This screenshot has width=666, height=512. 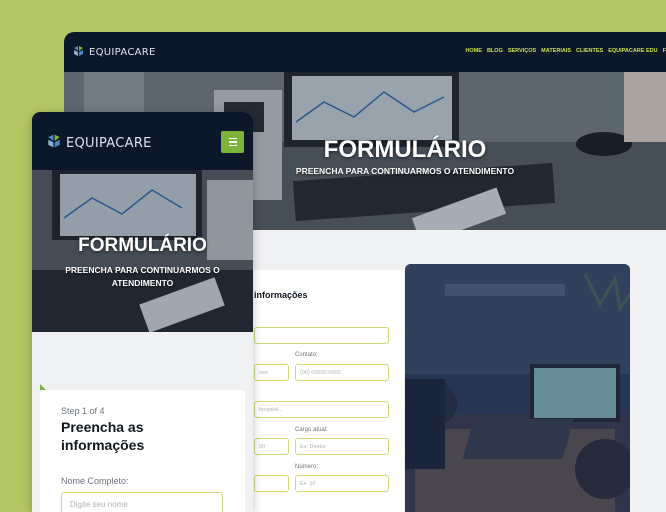 What do you see at coordinates (556, 51) in the screenshot?
I see `nav-materiais: MATERIAIS` at bounding box center [556, 51].